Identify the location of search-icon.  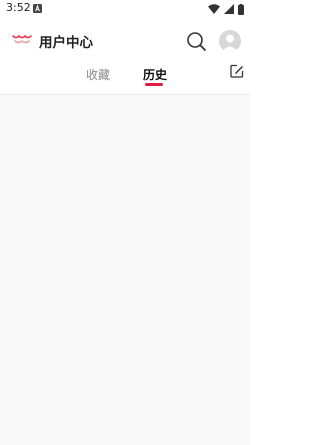
(196, 41).